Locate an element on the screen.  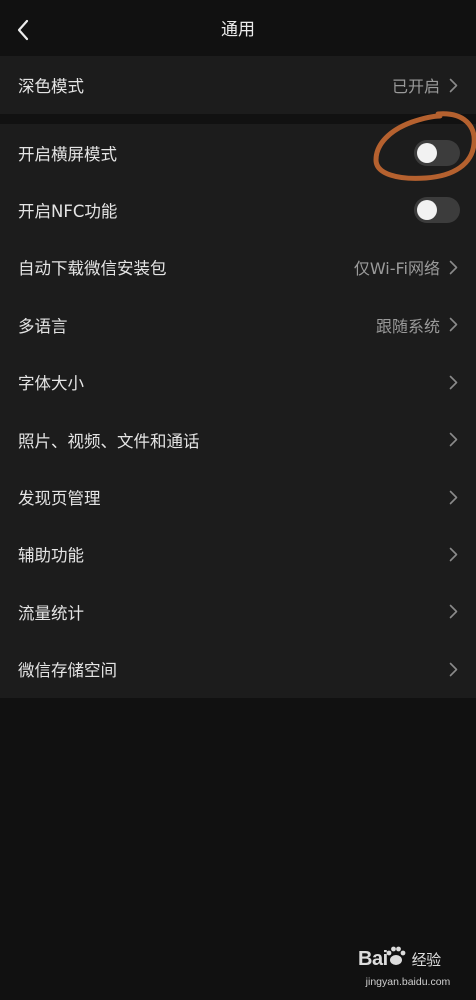
setting-row-landscape-mode: 开启横屏模式 is located at coordinates (238, 152).